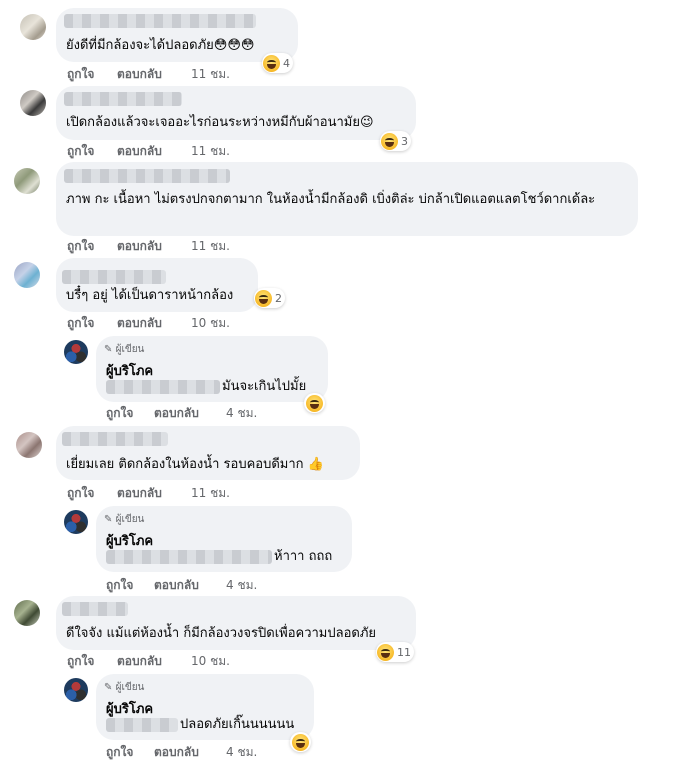 The width and height of the screenshot is (676, 762). I want to click on reply-text: ปลอดภัยเกิ๊นนนนนน, so click(200, 725).